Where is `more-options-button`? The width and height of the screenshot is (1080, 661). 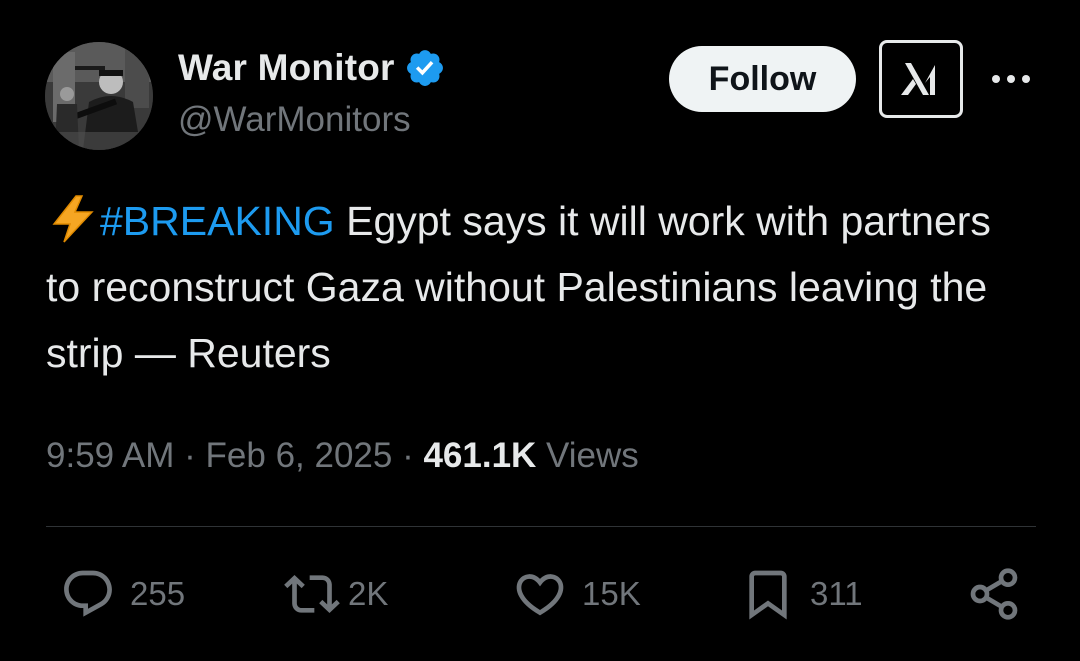
more-options-button is located at coordinates (1011, 79).